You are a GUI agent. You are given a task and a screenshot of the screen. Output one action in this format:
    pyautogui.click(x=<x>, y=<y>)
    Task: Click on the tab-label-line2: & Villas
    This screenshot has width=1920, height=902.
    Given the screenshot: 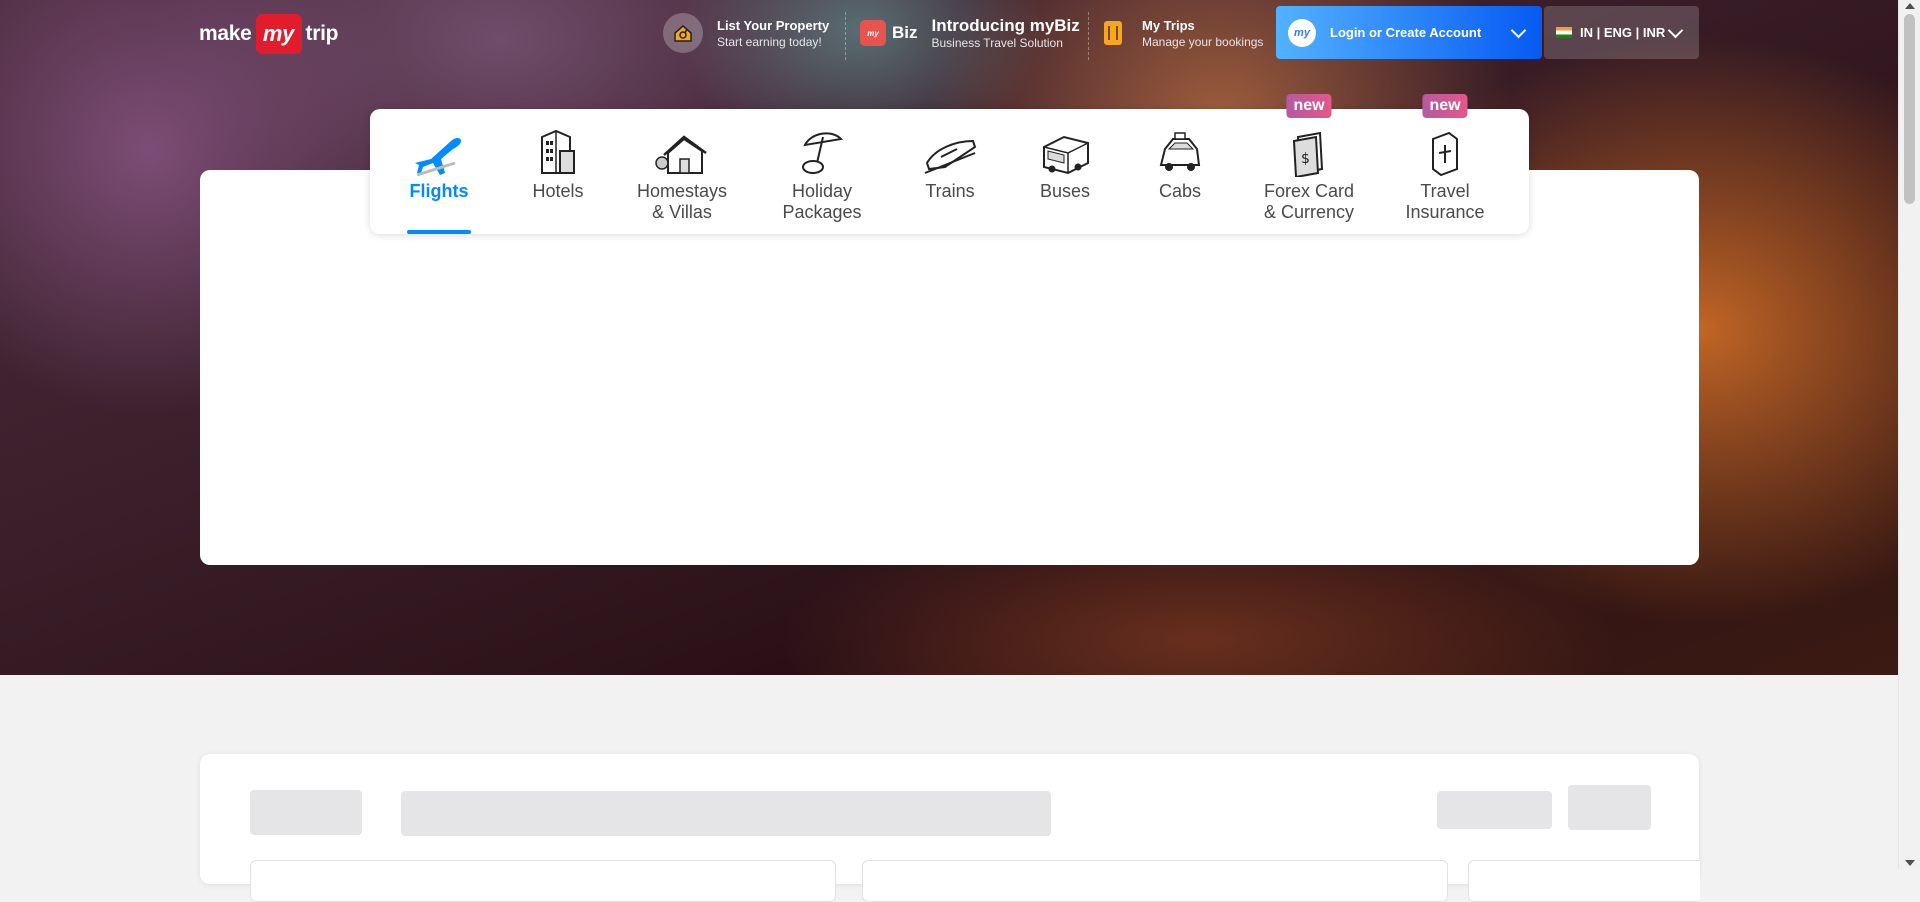 What is the action you would take?
    pyautogui.click(x=682, y=212)
    